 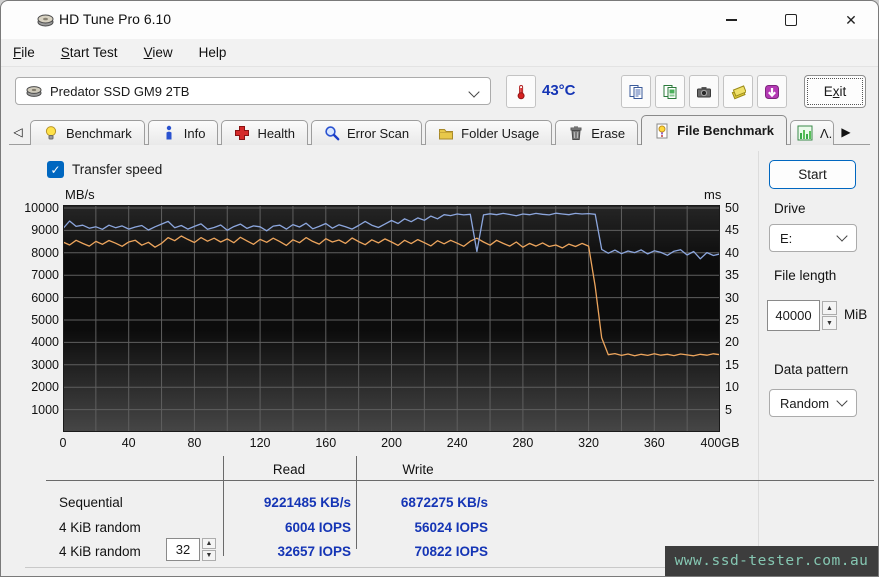 What do you see at coordinates (812, 174) in the screenshot?
I see `start-button: Start` at bounding box center [812, 174].